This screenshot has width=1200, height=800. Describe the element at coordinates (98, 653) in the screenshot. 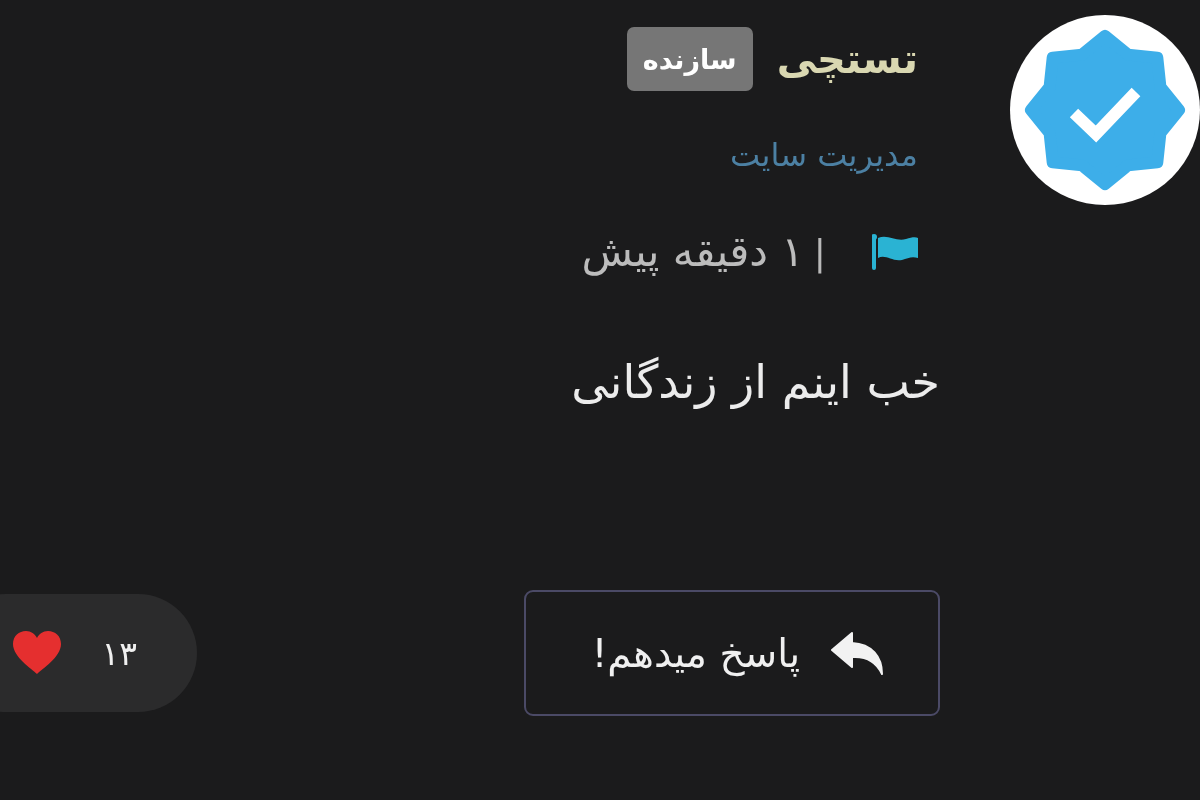

I see `like-button: ۱۳` at that location.